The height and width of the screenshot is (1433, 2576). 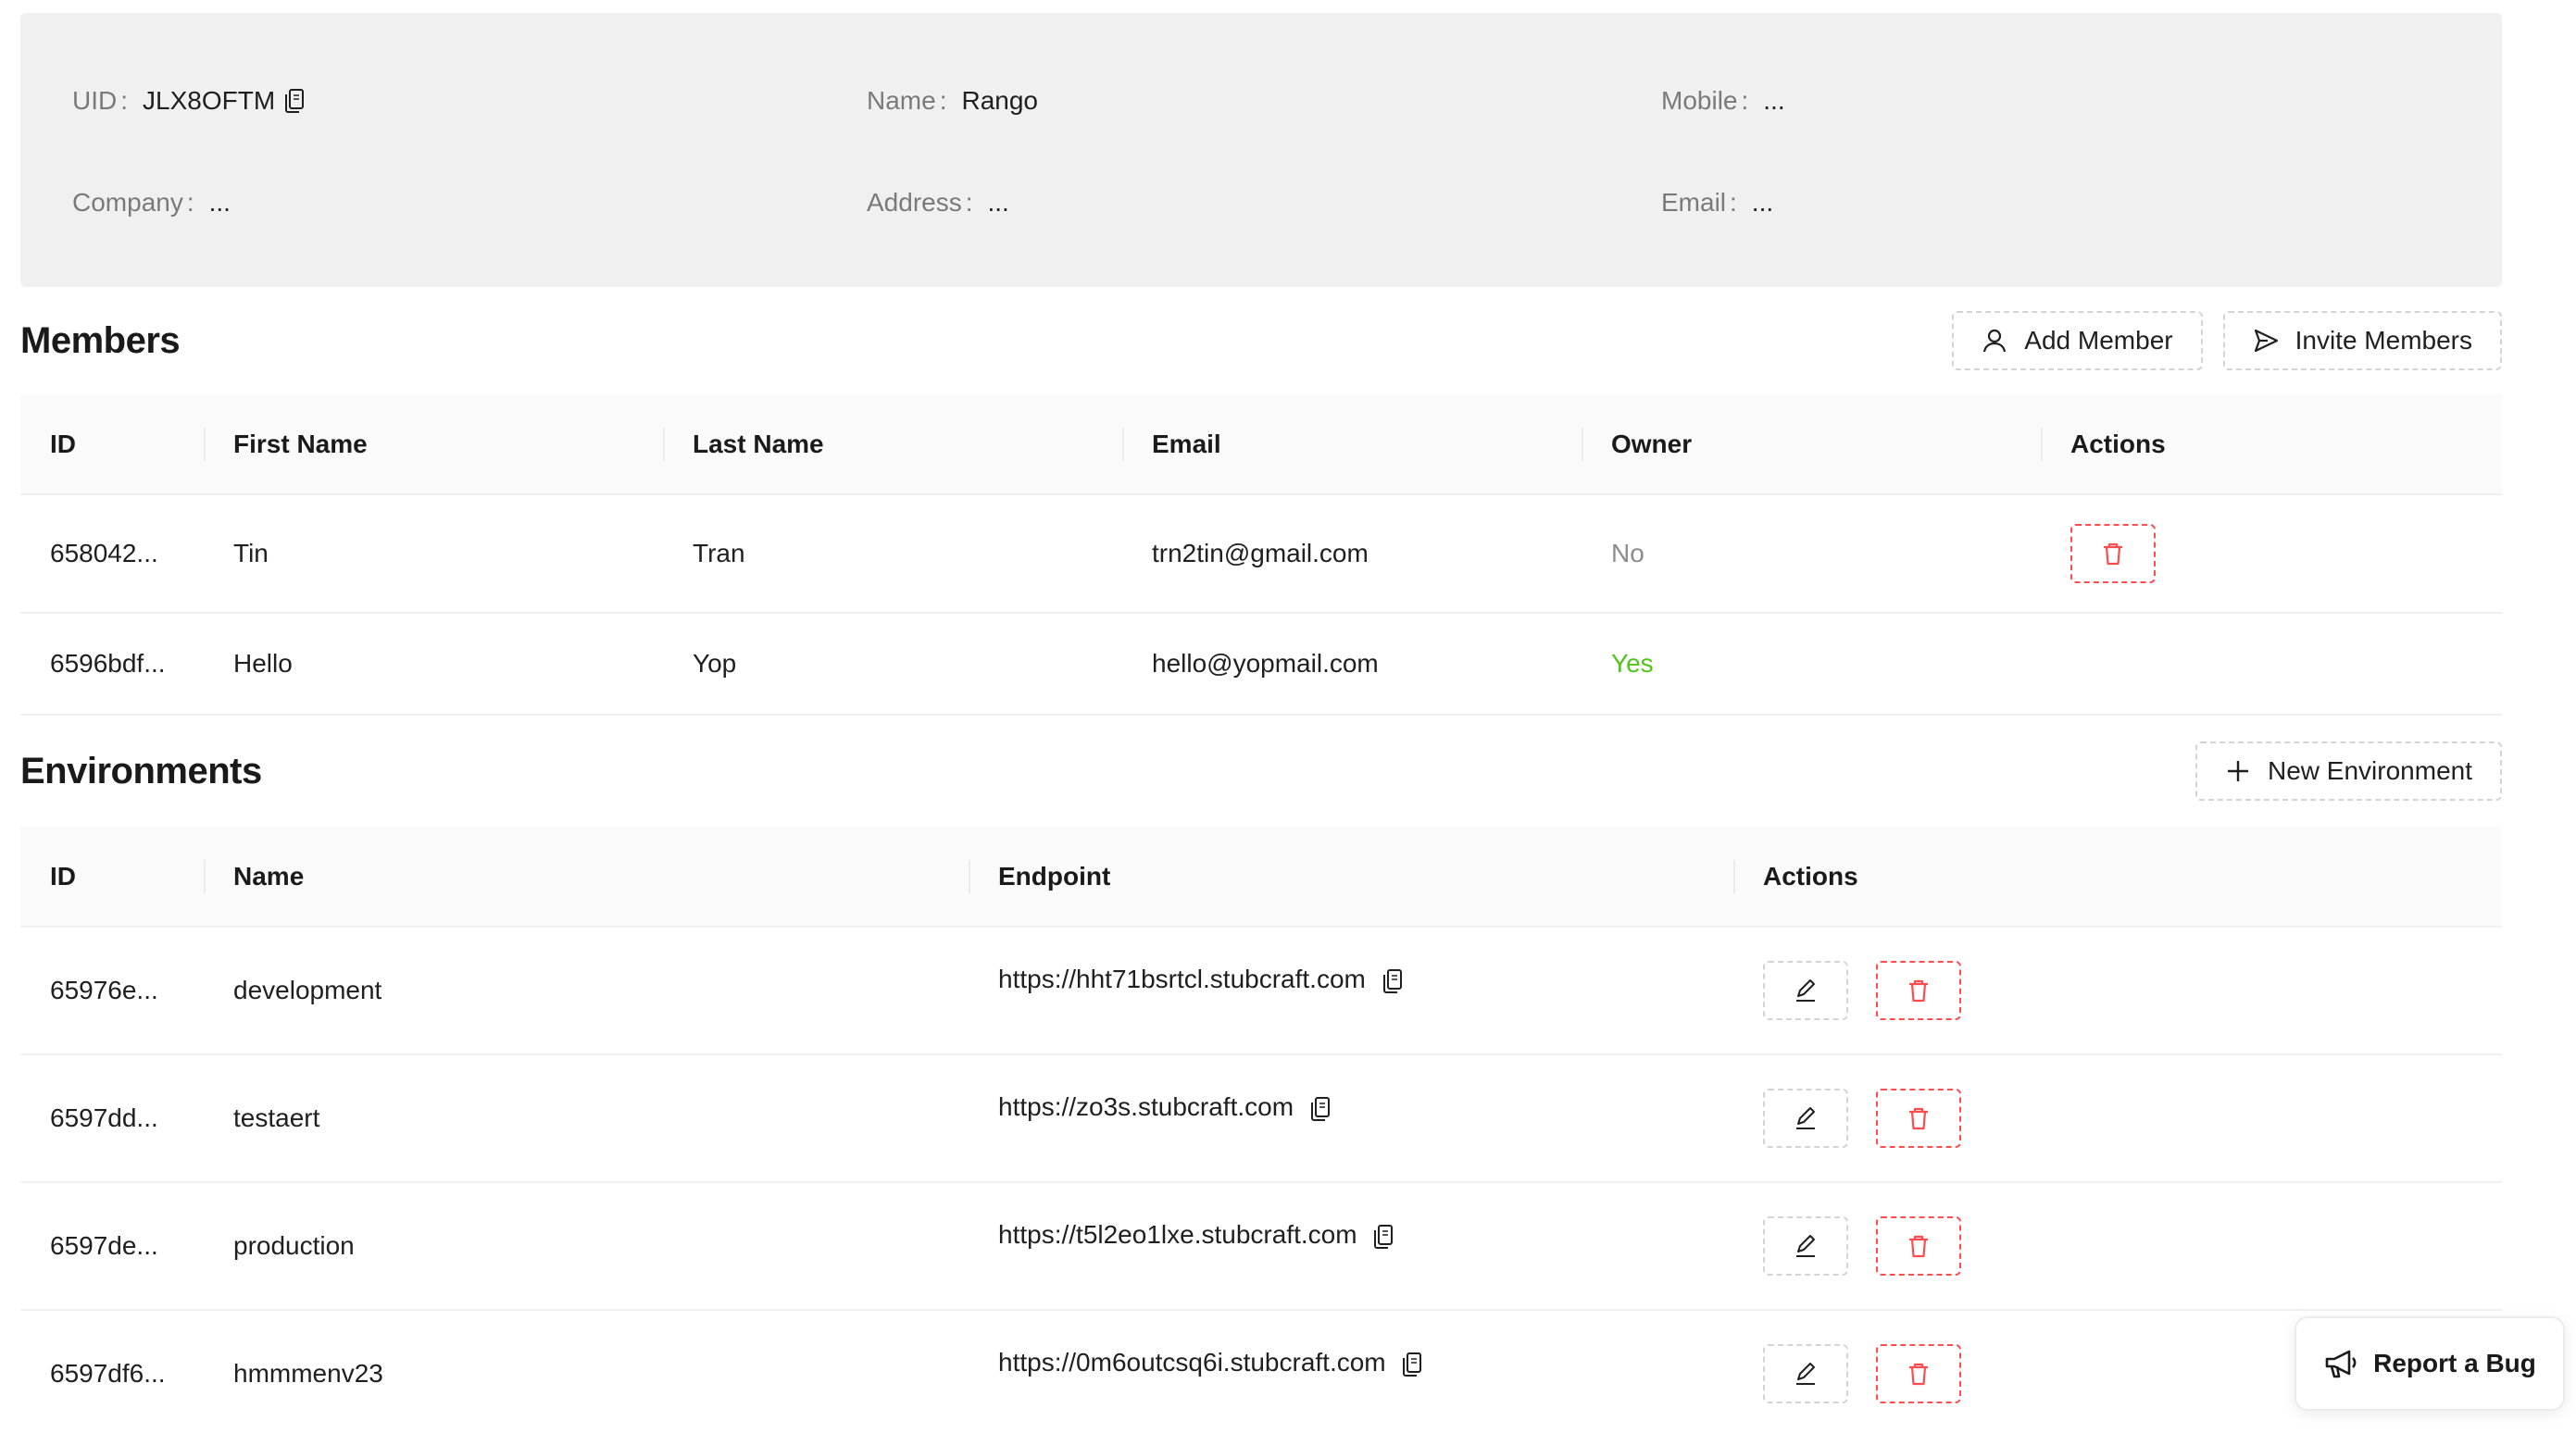 I want to click on address-label: Address, so click(x=914, y=202).